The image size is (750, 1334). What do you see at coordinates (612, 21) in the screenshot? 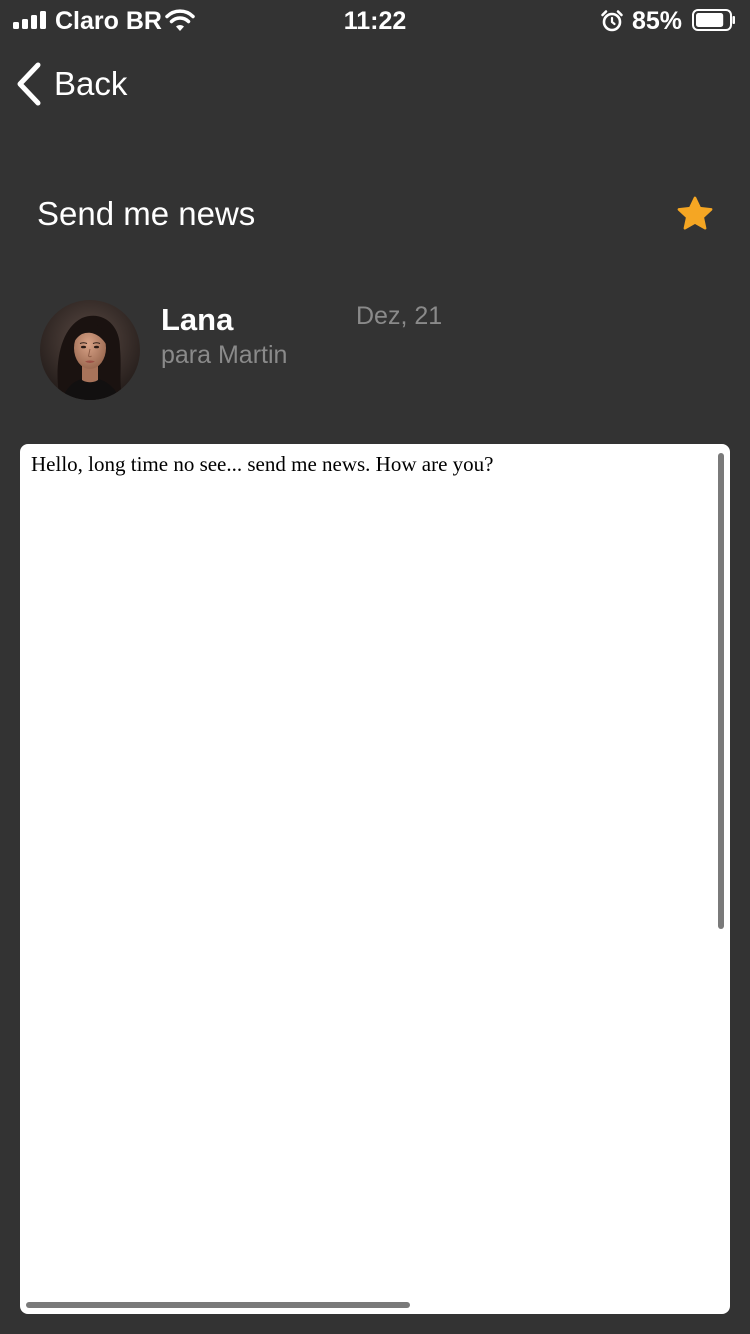
I see `alarm-icon` at bounding box center [612, 21].